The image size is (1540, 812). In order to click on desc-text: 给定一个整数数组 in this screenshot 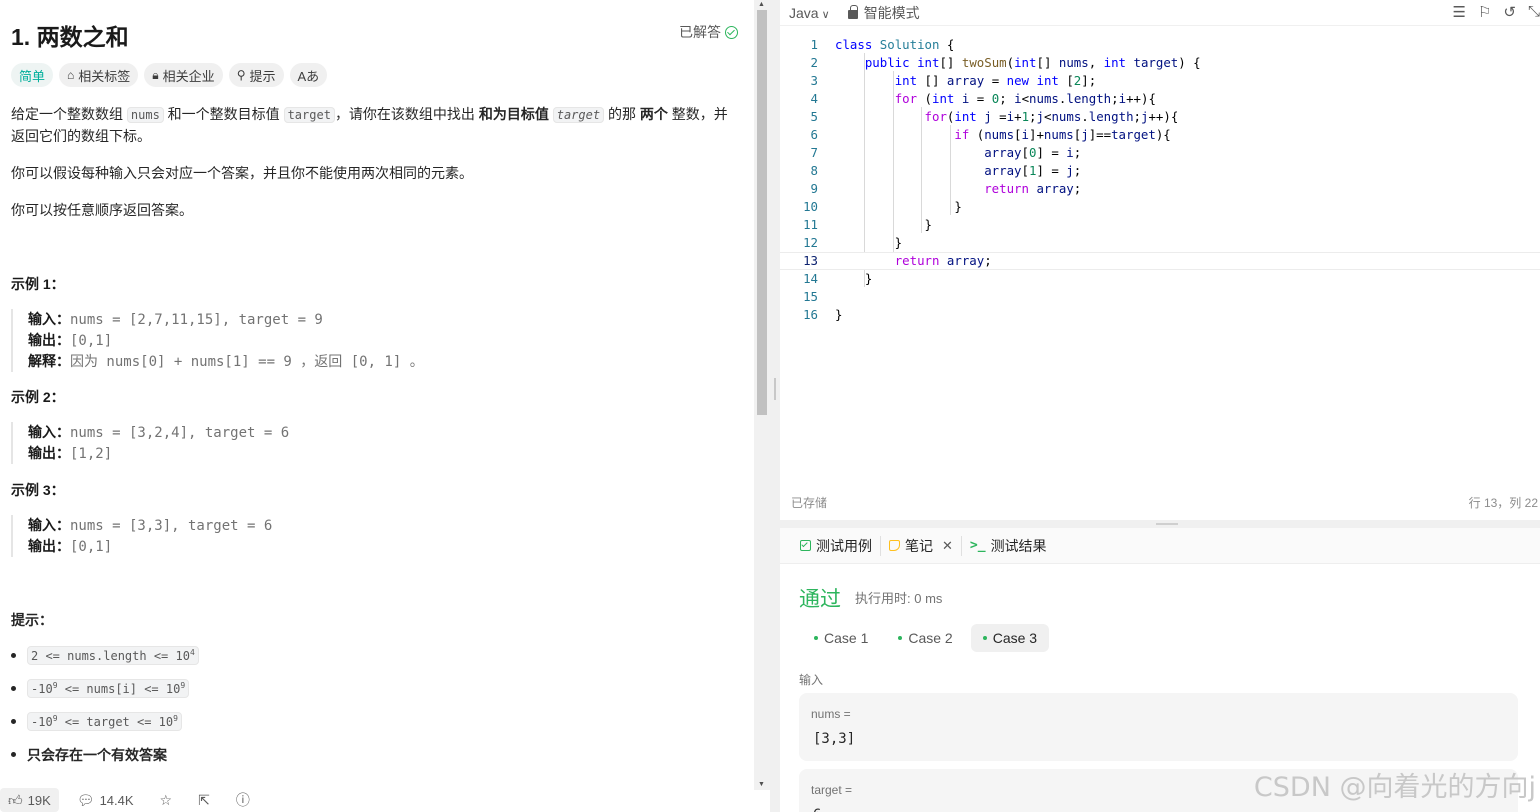, I will do `click(69, 114)`.